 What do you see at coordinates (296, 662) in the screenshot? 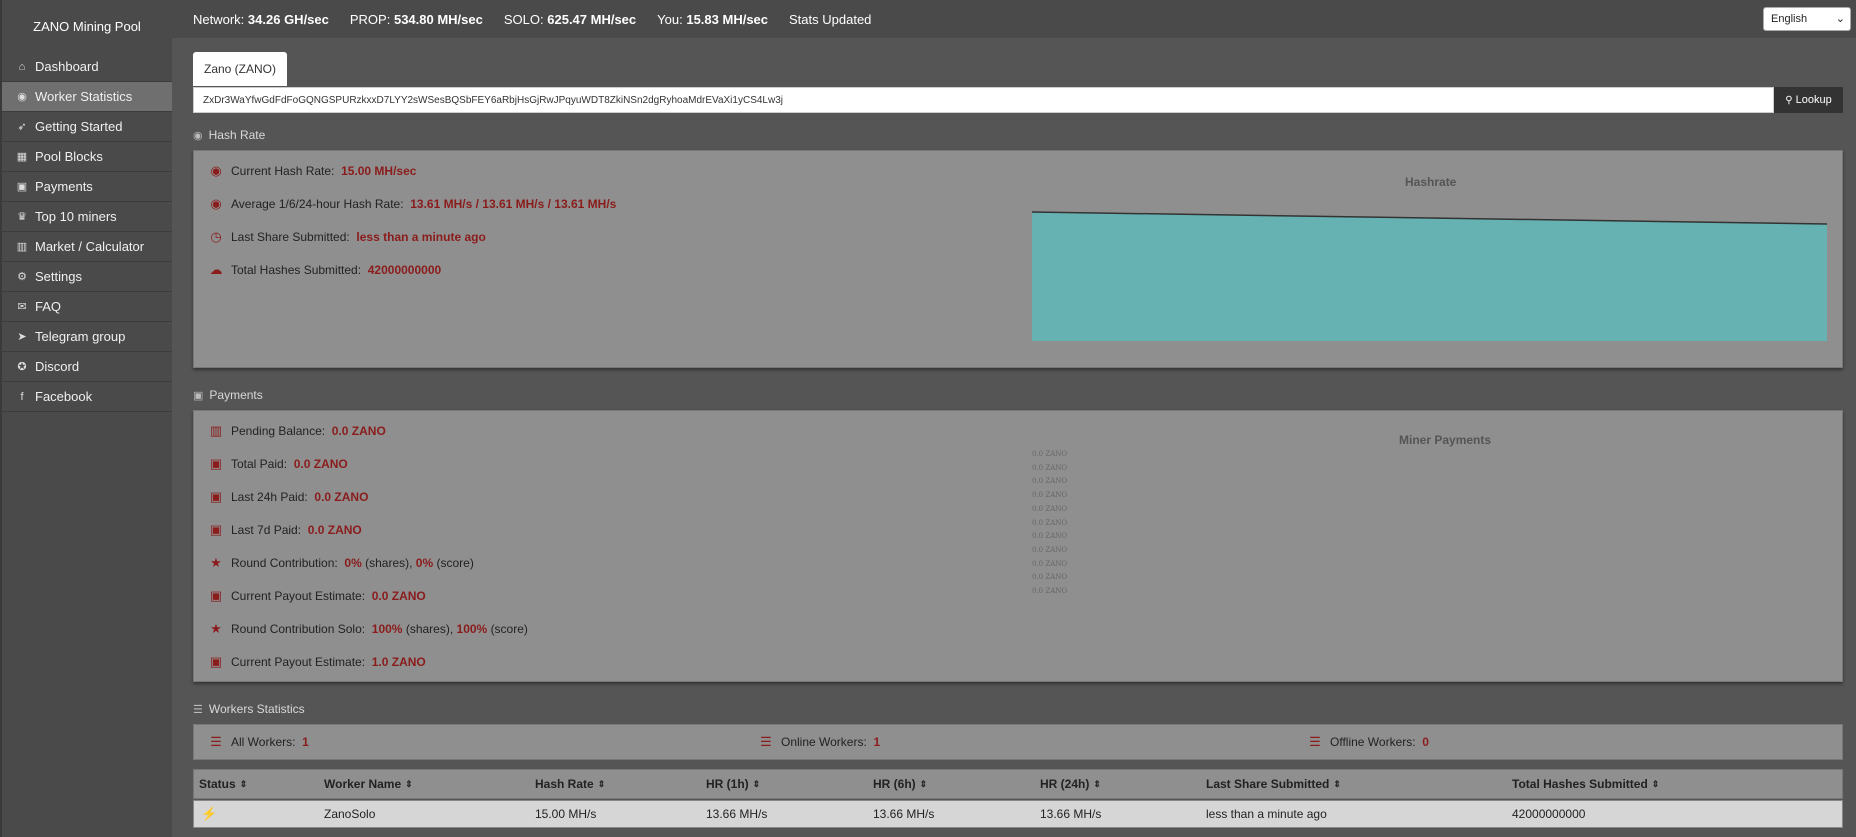
I see `payout-solo-label: Current Payout Estimate` at bounding box center [296, 662].